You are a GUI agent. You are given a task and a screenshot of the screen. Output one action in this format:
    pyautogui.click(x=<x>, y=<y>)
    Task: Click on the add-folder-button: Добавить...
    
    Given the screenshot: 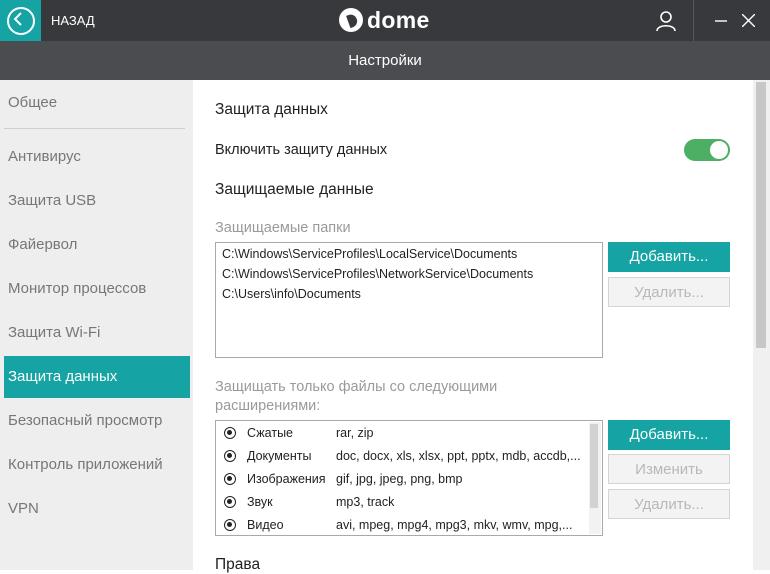 What is the action you would take?
    pyautogui.click(x=669, y=257)
    